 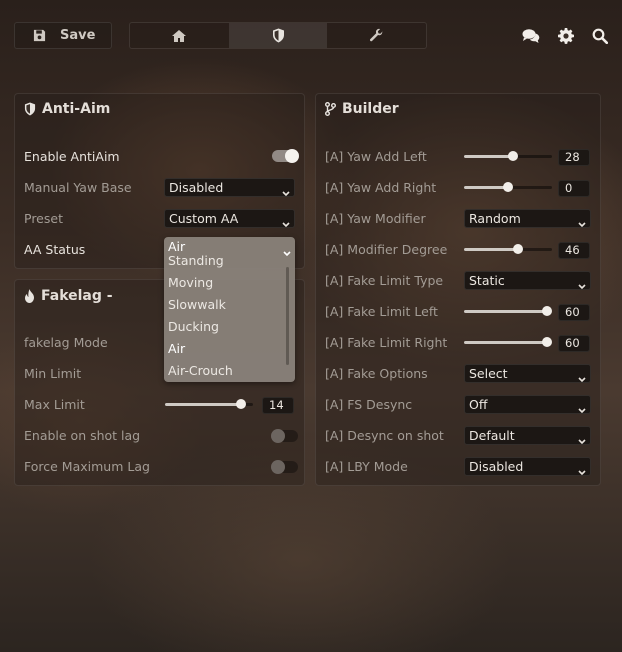 I want to click on fakelag-mode-label: fakelag Mode, so click(x=66, y=342).